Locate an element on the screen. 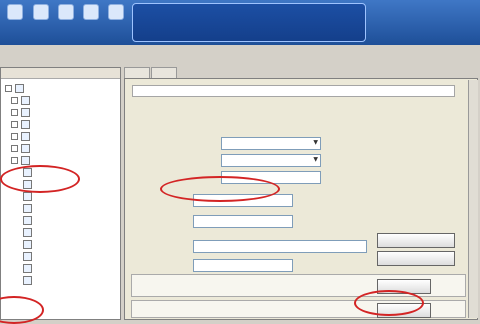 The image size is (480, 324). toolbar-check-button is located at coordinates (15, 22).